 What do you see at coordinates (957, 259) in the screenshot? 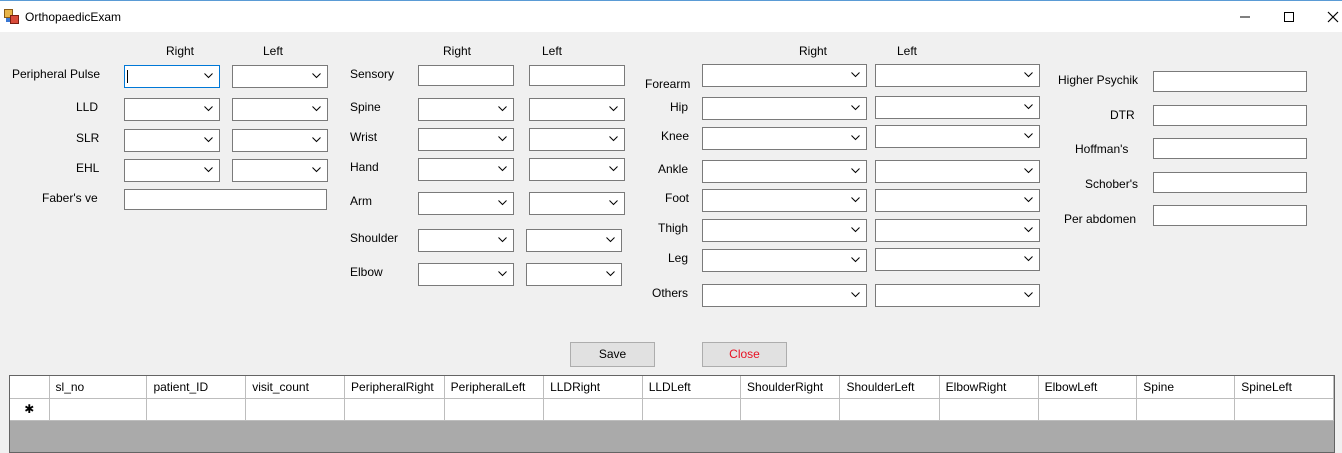
I see `leg-left-select` at bounding box center [957, 259].